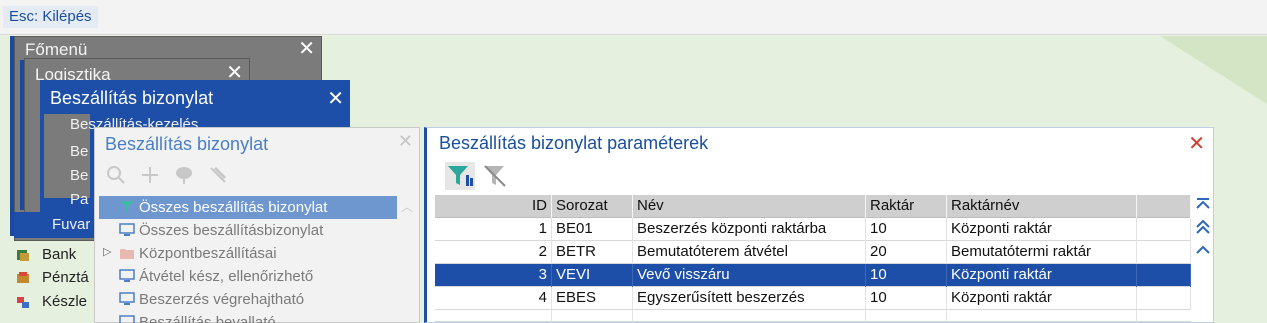 The height and width of the screenshot is (323, 1267). What do you see at coordinates (407, 206) in the screenshot?
I see `scroll-up-icon: ︿` at bounding box center [407, 206].